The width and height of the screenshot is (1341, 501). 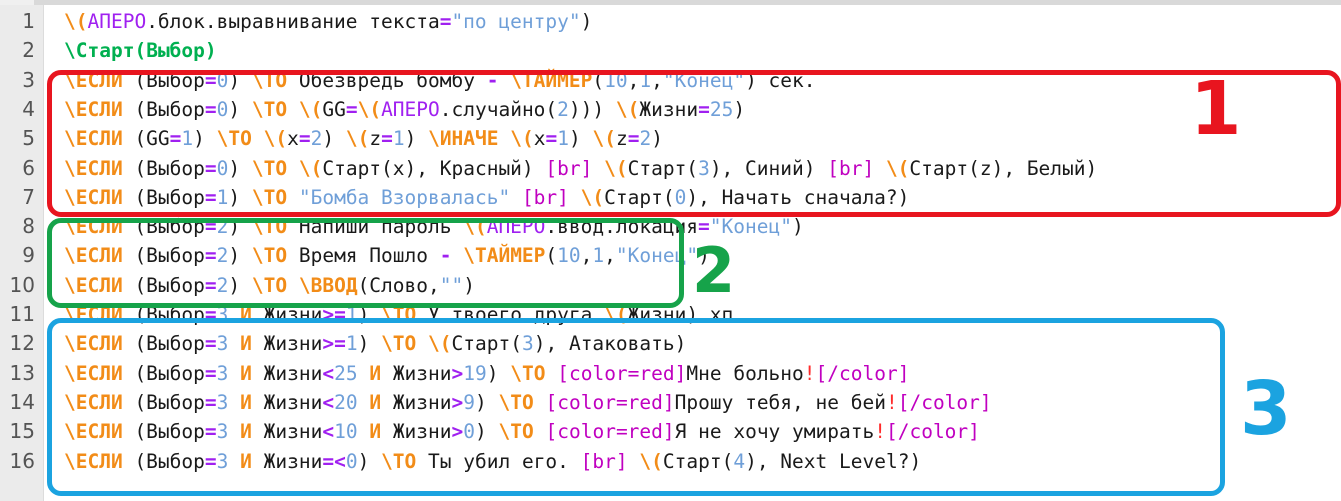 What do you see at coordinates (692, 50) in the screenshot?
I see `code-line: \Старт(Выбор)` at bounding box center [692, 50].